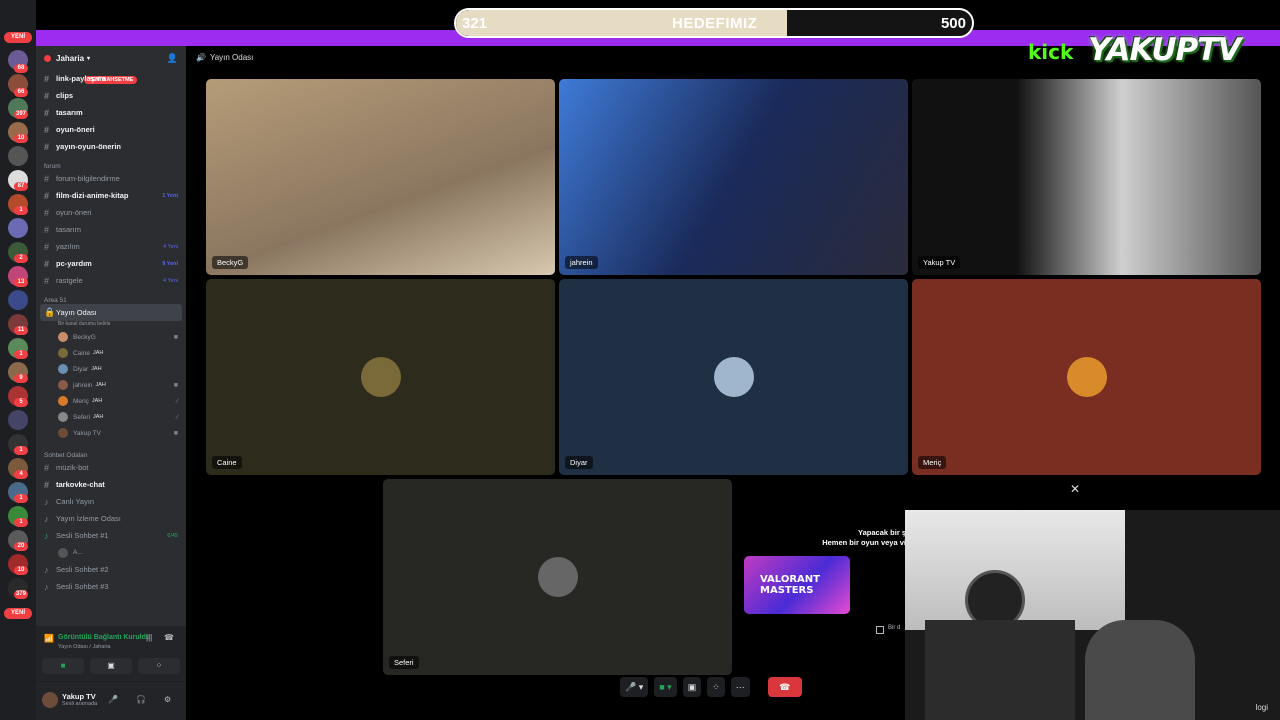 The width and height of the screenshot is (1280, 720). Describe the element at coordinates (81, 369) in the screenshot. I see `member-name: Diyar` at that location.